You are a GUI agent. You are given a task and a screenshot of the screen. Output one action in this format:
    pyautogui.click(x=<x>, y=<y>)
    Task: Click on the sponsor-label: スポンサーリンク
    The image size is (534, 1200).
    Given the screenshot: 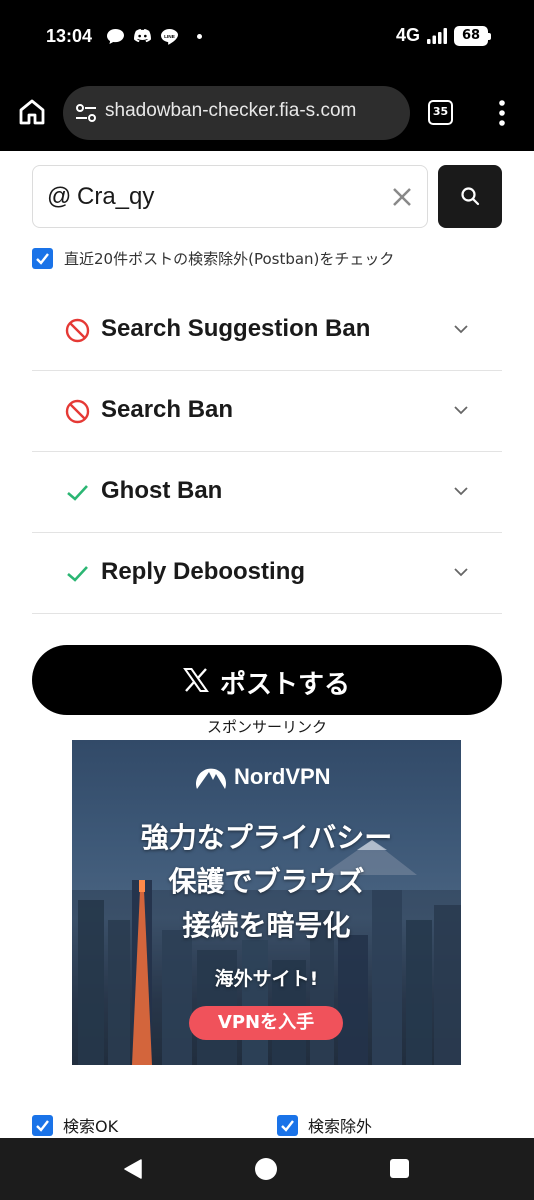 What is the action you would take?
    pyautogui.click(x=266, y=727)
    